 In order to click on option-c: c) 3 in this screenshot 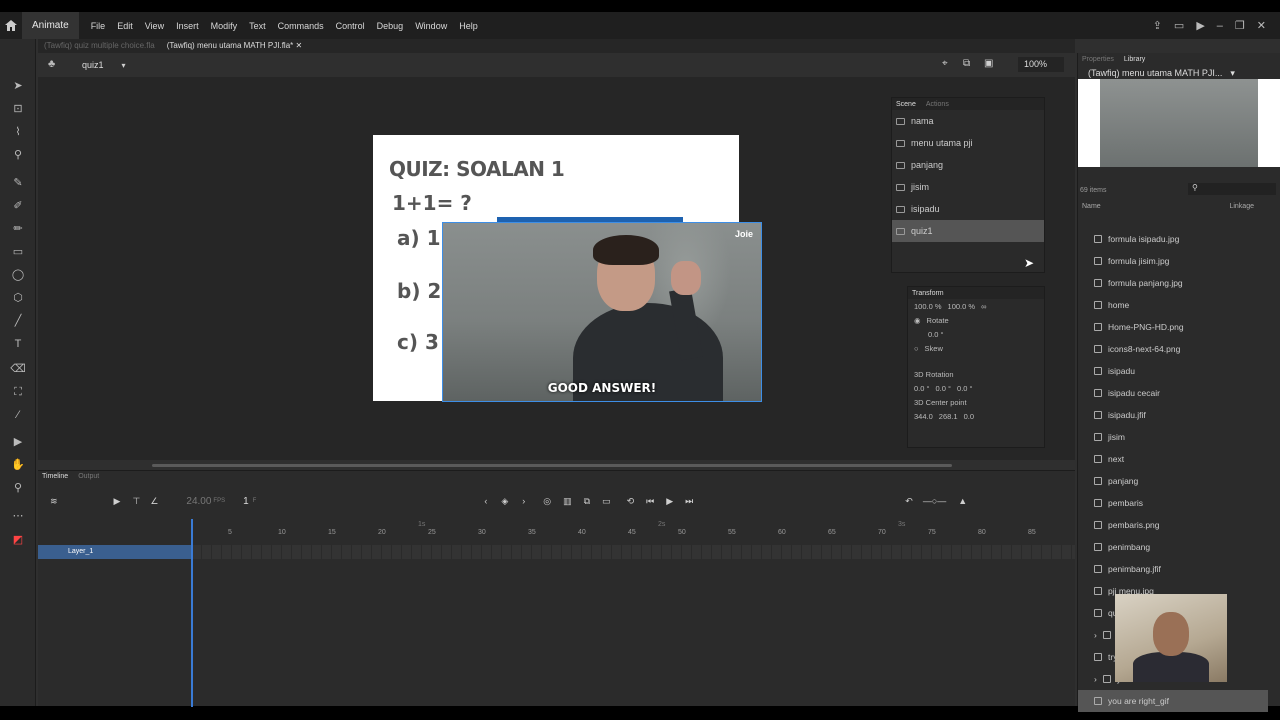, I will do `click(418, 342)`.